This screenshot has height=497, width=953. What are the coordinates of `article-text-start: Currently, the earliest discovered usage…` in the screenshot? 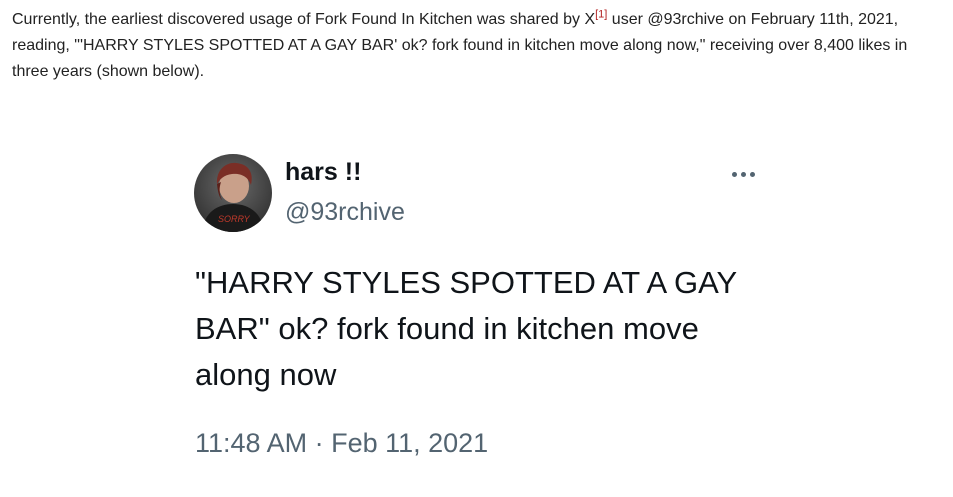 It's located at (304, 19).